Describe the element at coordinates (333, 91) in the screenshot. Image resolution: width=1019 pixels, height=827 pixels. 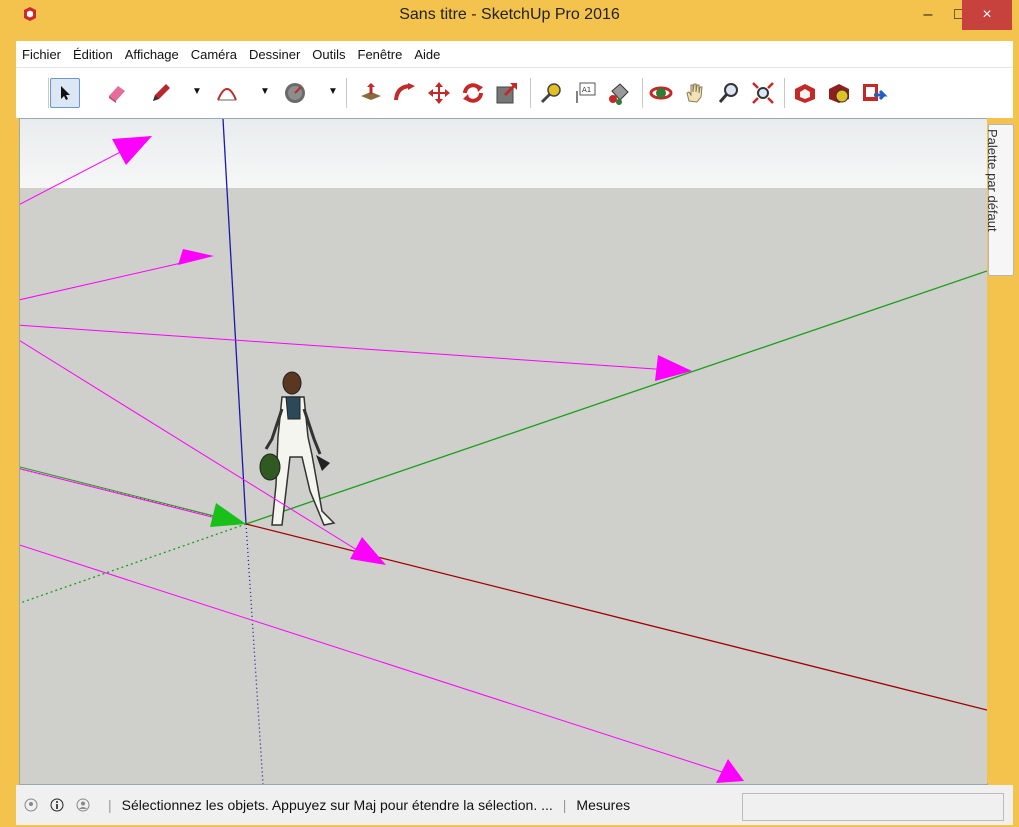
I see `shape-dropdown-icon: ▼` at that location.